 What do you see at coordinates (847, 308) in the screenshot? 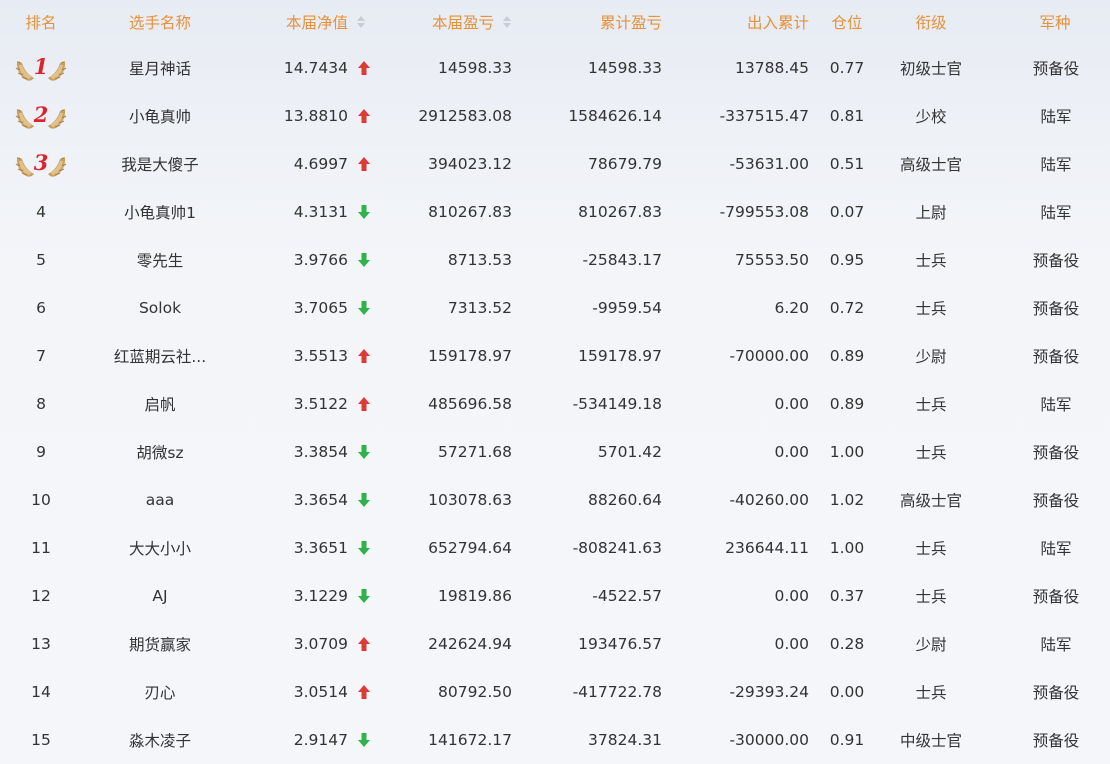
I see `position-value: 0.72` at bounding box center [847, 308].